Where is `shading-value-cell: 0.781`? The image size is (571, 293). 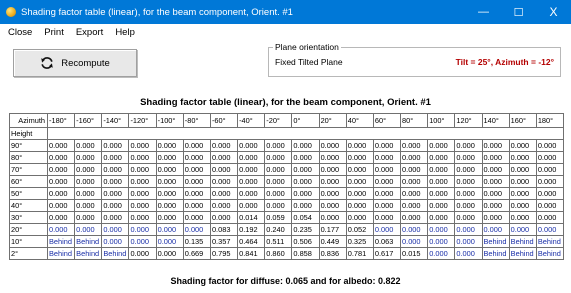
shading-value-cell: 0.781 is located at coordinates (359, 253).